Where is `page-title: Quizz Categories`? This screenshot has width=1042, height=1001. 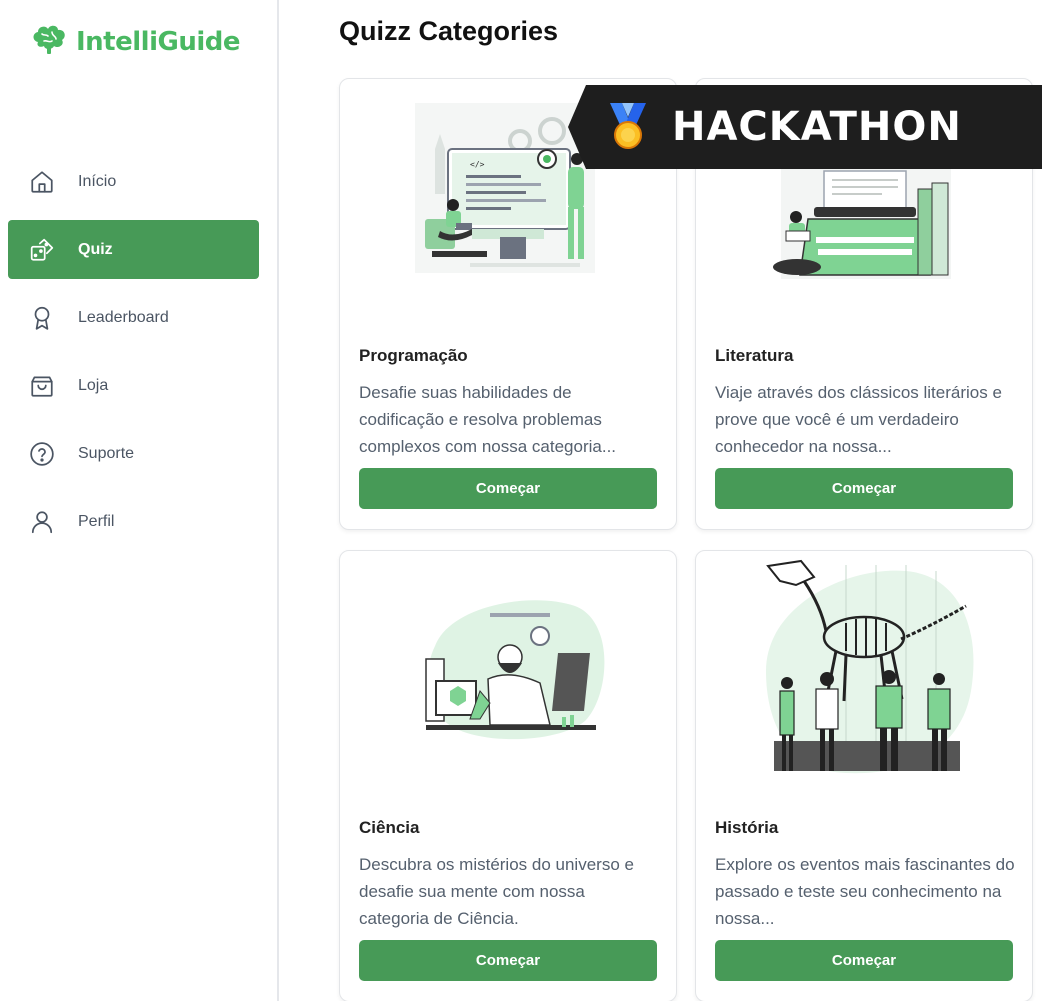 page-title: Quizz Categories is located at coordinates (449, 31).